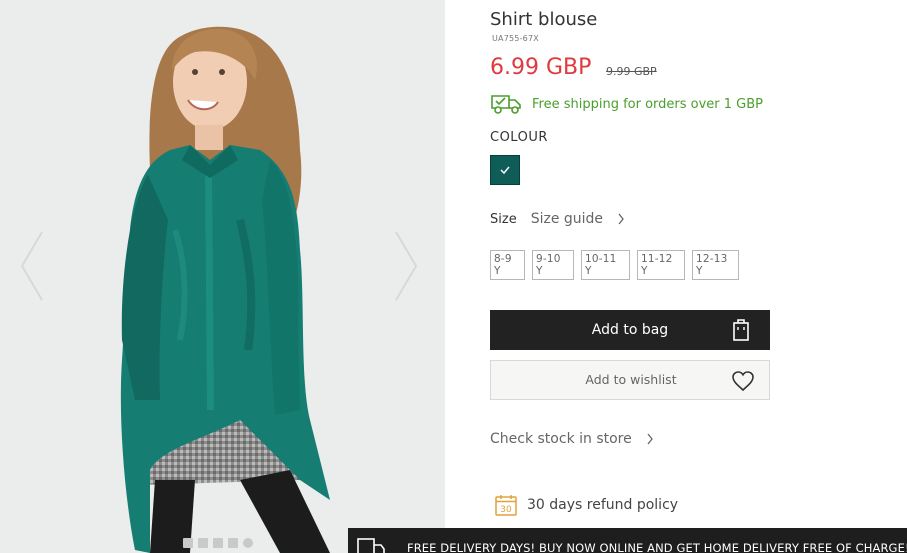 Image resolution: width=907 pixels, height=553 pixels. What do you see at coordinates (567, 219) in the screenshot?
I see `size-guide-link: Size guide` at bounding box center [567, 219].